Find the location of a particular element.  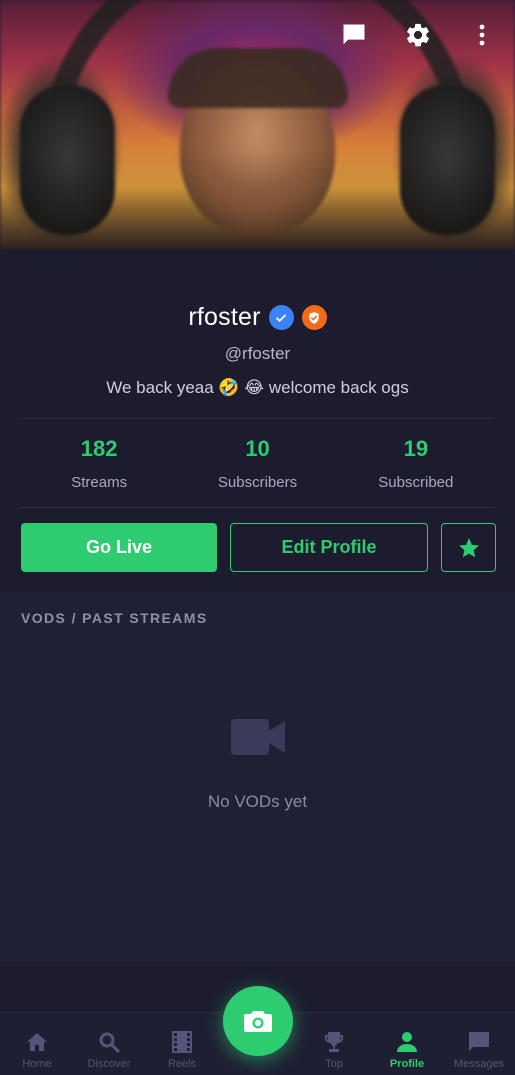

chat-icon is located at coordinates (354, 35).